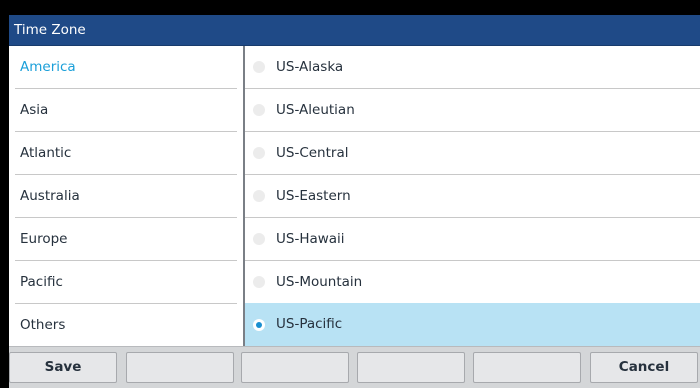 This screenshot has width=700, height=388. What do you see at coordinates (472, 282) in the screenshot?
I see `zone-item-us-mountain: US-Mountain` at bounding box center [472, 282].